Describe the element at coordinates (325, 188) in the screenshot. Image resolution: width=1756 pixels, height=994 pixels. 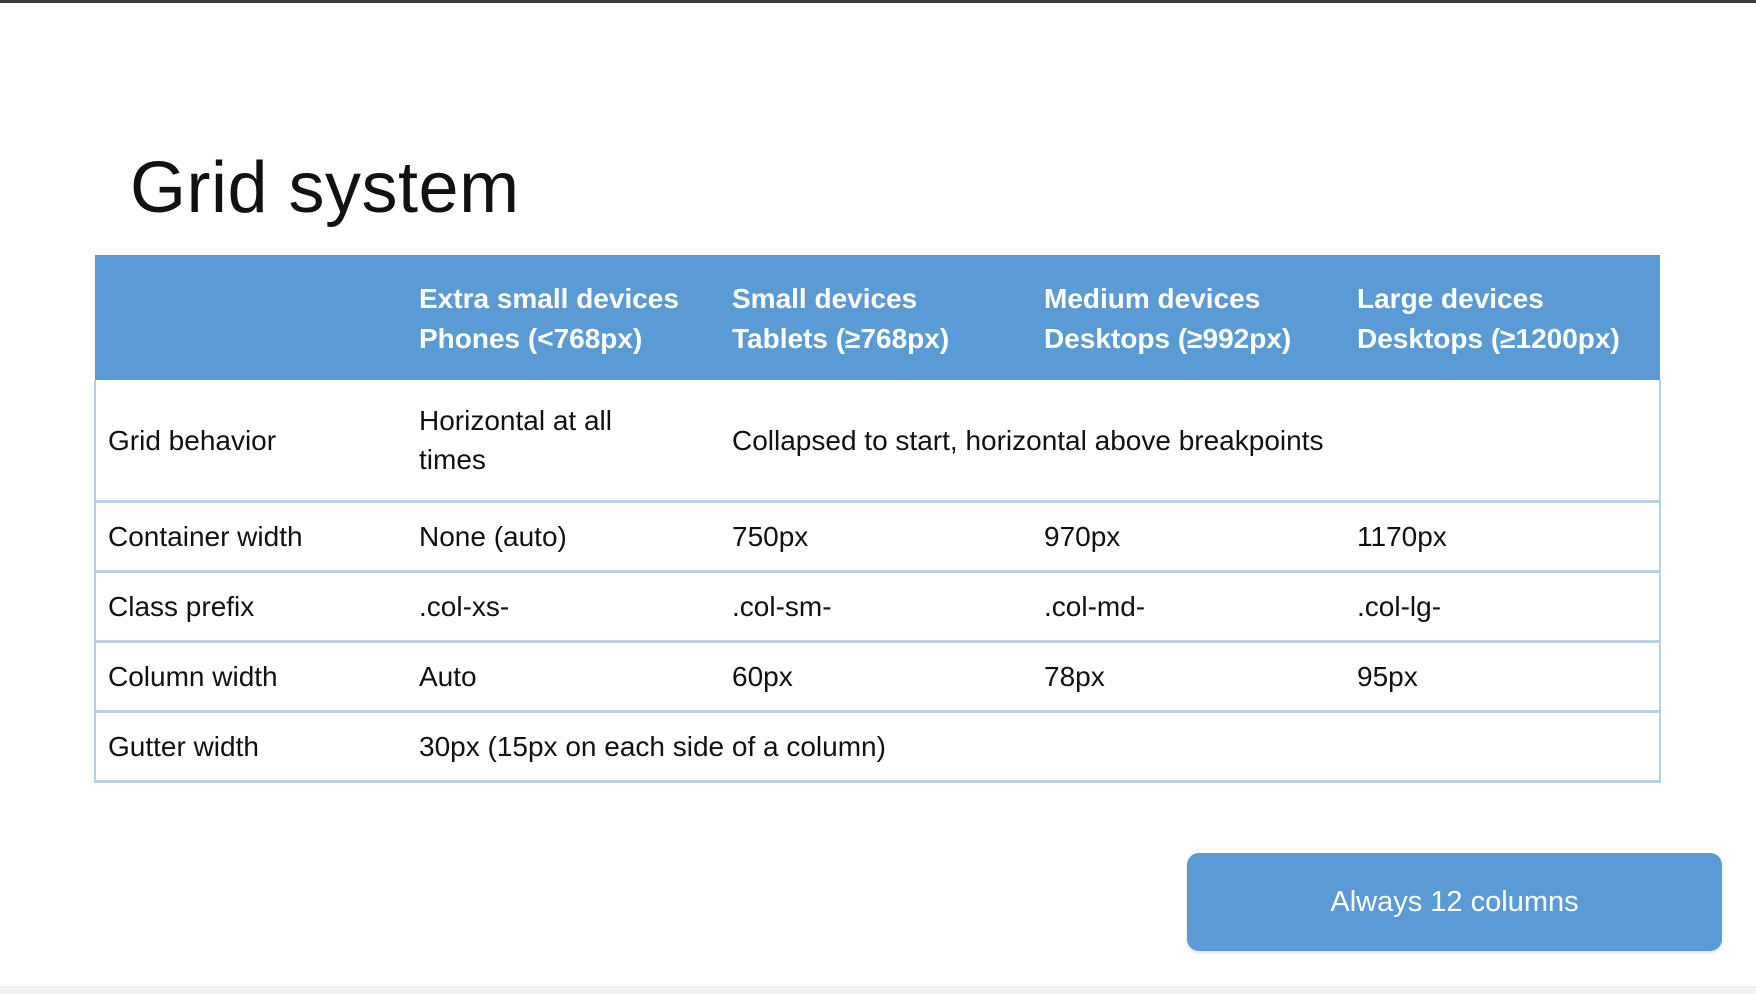
I see `slide-title: Grid system` at that location.